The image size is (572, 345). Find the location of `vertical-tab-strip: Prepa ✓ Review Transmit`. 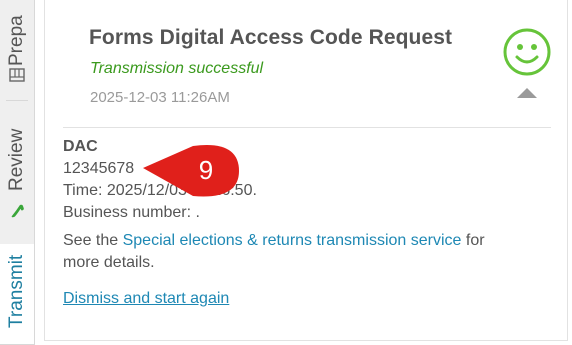

vertical-tab-strip: Prepa ✓ Review Transmit is located at coordinates (17, 172).